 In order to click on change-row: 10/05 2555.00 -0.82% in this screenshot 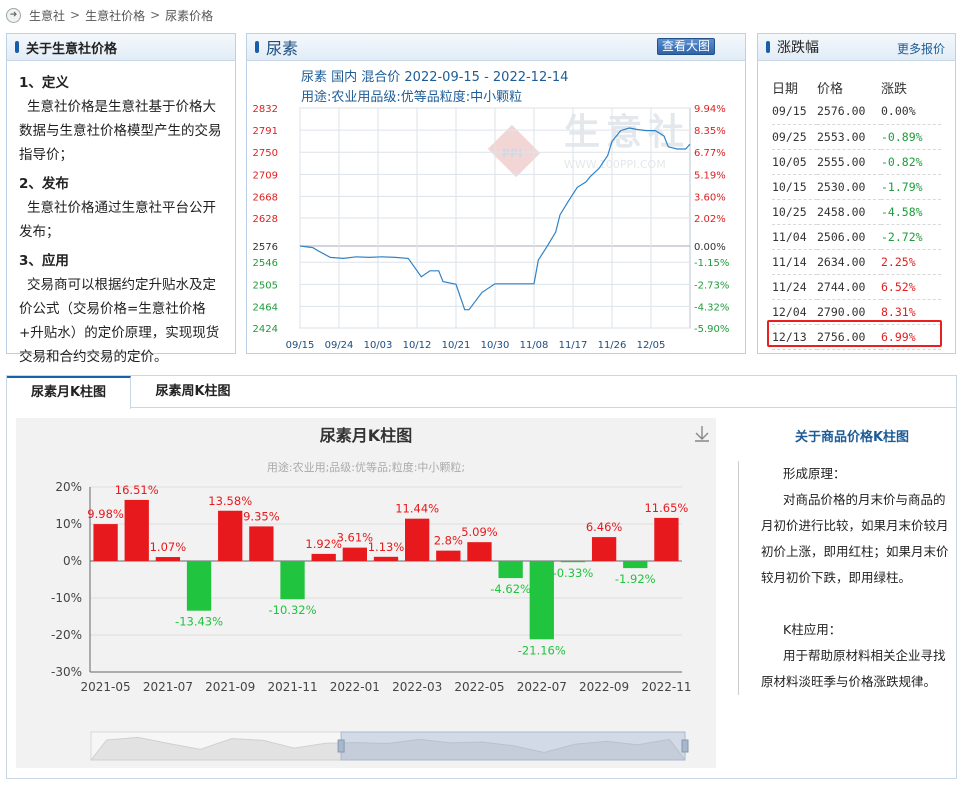, I will do `click(856, 162)`.